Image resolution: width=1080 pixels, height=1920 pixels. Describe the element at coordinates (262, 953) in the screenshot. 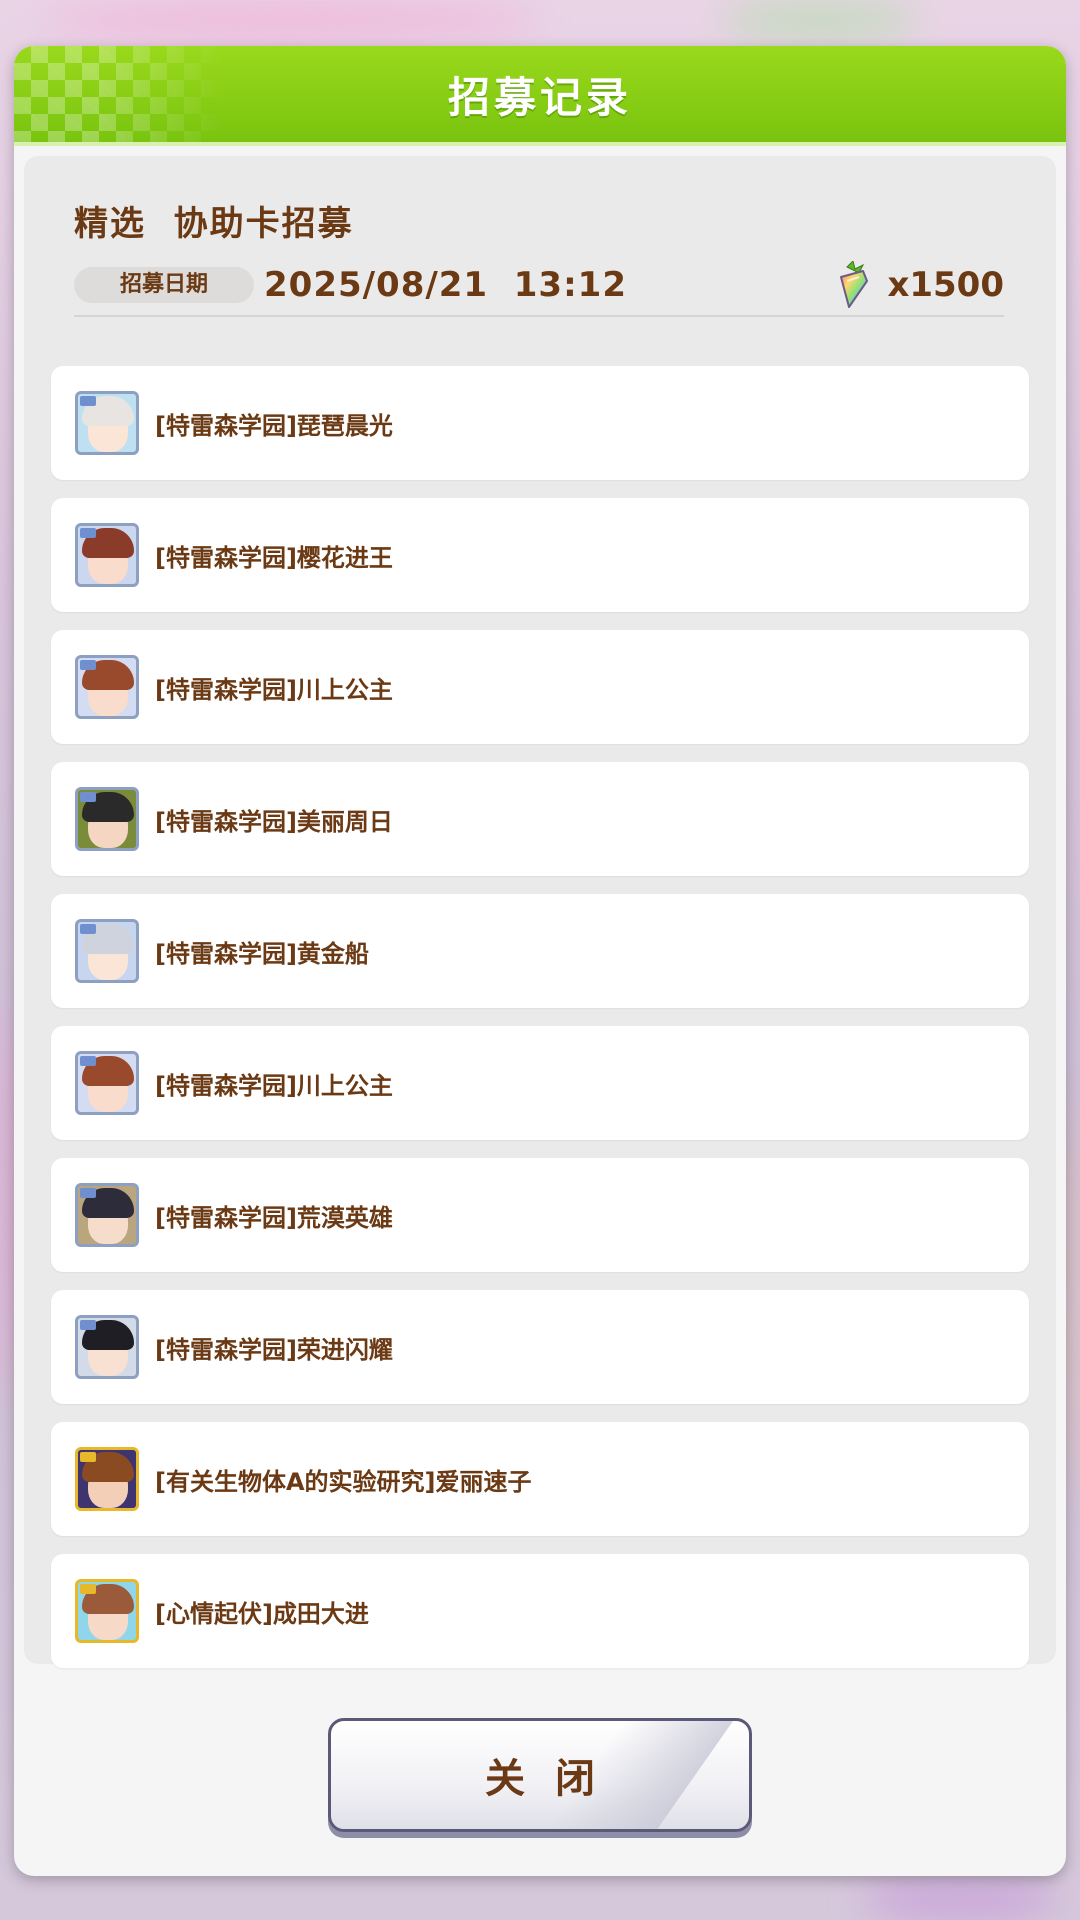

I see `result-card-name: [特雷森学园]黄金船` at that location.